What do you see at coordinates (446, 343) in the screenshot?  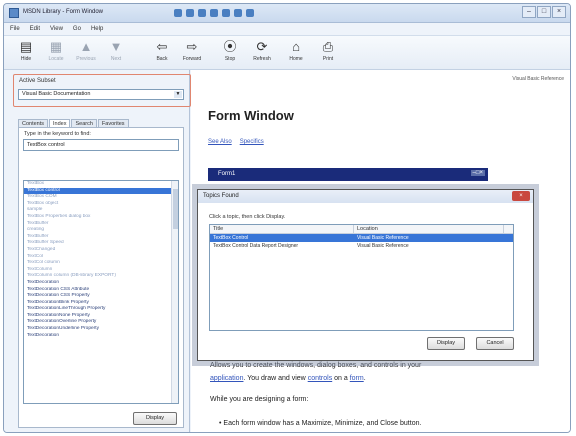 I see `dialog-display-button: Display` at bounding box center [446, 343].